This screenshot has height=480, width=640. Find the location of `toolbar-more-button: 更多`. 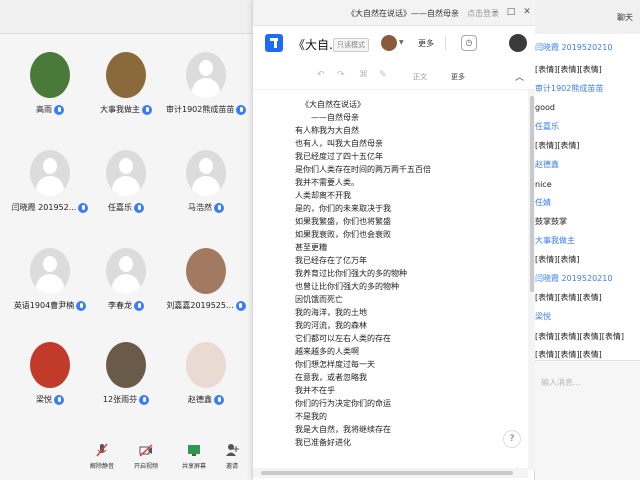

toolbar-more-button: 更多 is located at coordinates (458, 77).